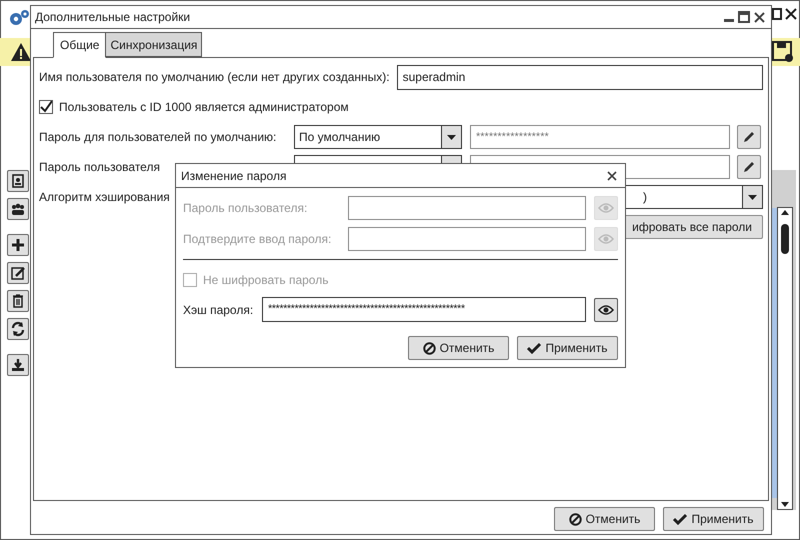 The width and height of the screenshot is (800, 540). Describe the element at coordinates (157, 137) in the screenshot. I see `field-label: Пароль для пользователей по умолчанию:` at that location.